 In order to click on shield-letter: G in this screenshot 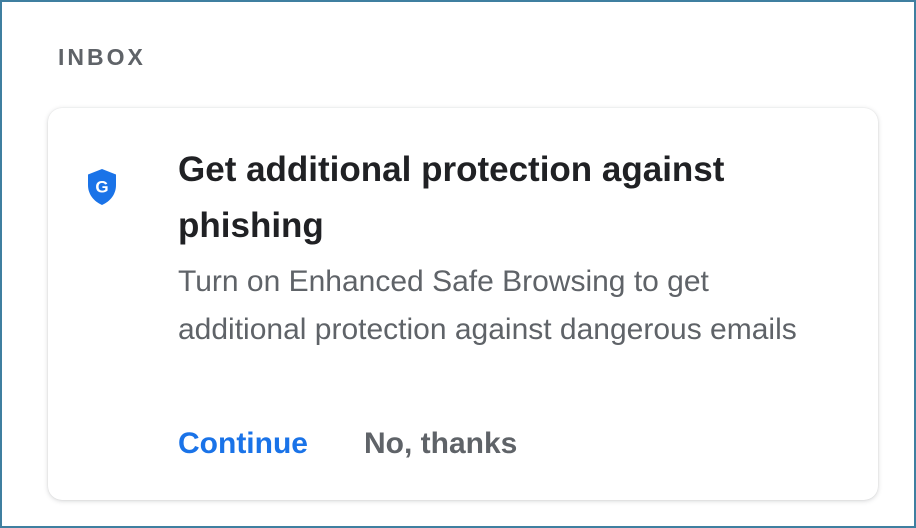, I will do `click(101, 187)`.